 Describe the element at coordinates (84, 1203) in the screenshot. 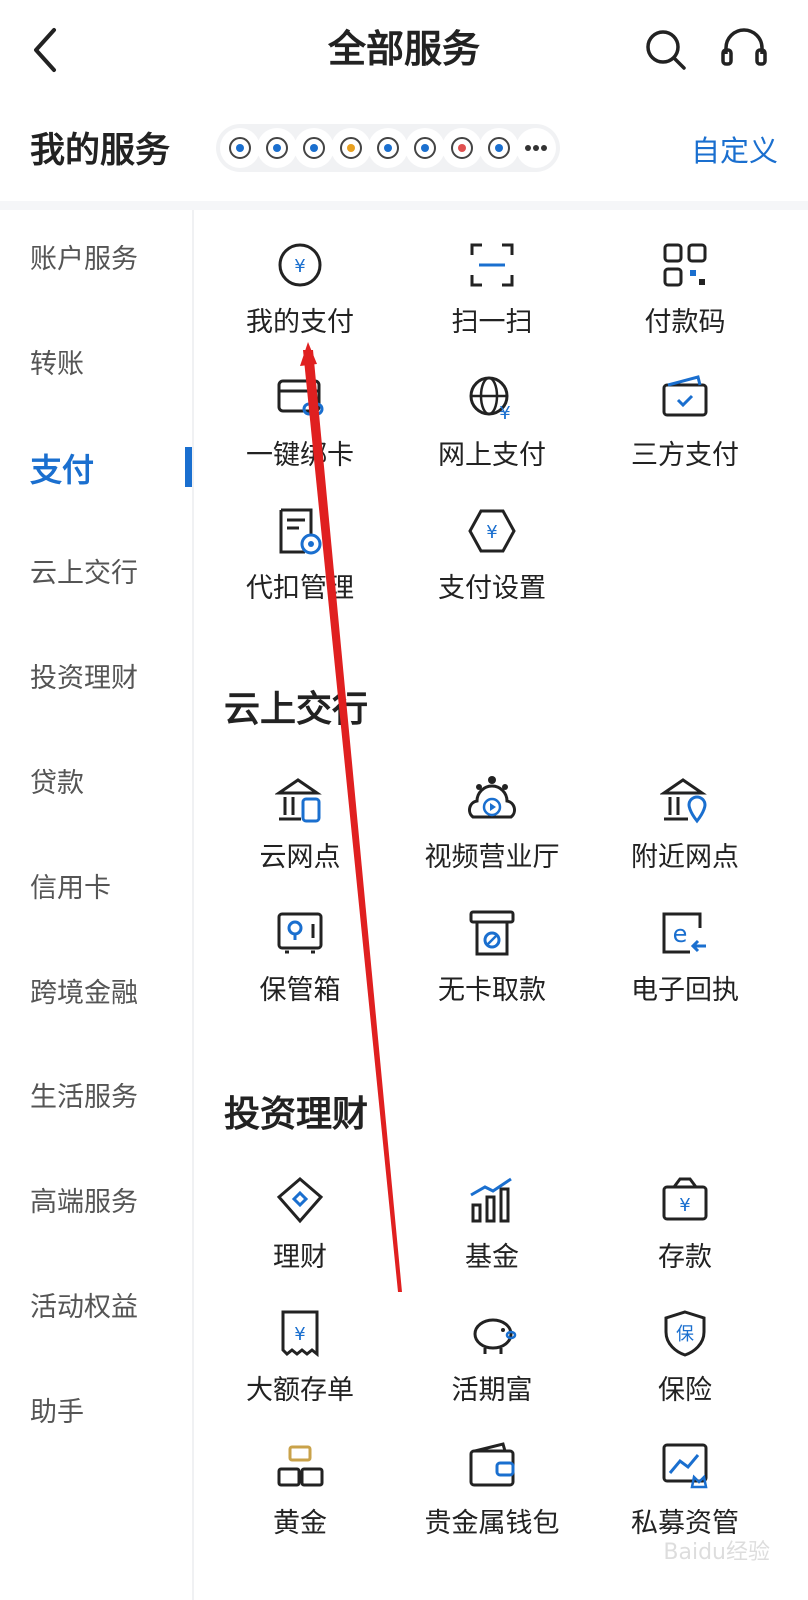

I see `sidebar-item: 高端服务` at that location.